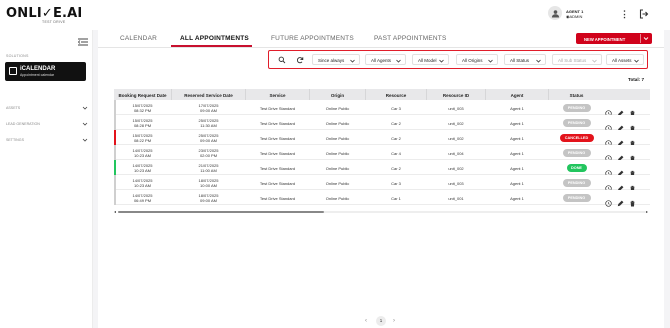  What do you see at coordinates (277, 95) in the screenshot?
I see `column-header-service: Service` at bounding box center [277, 95].